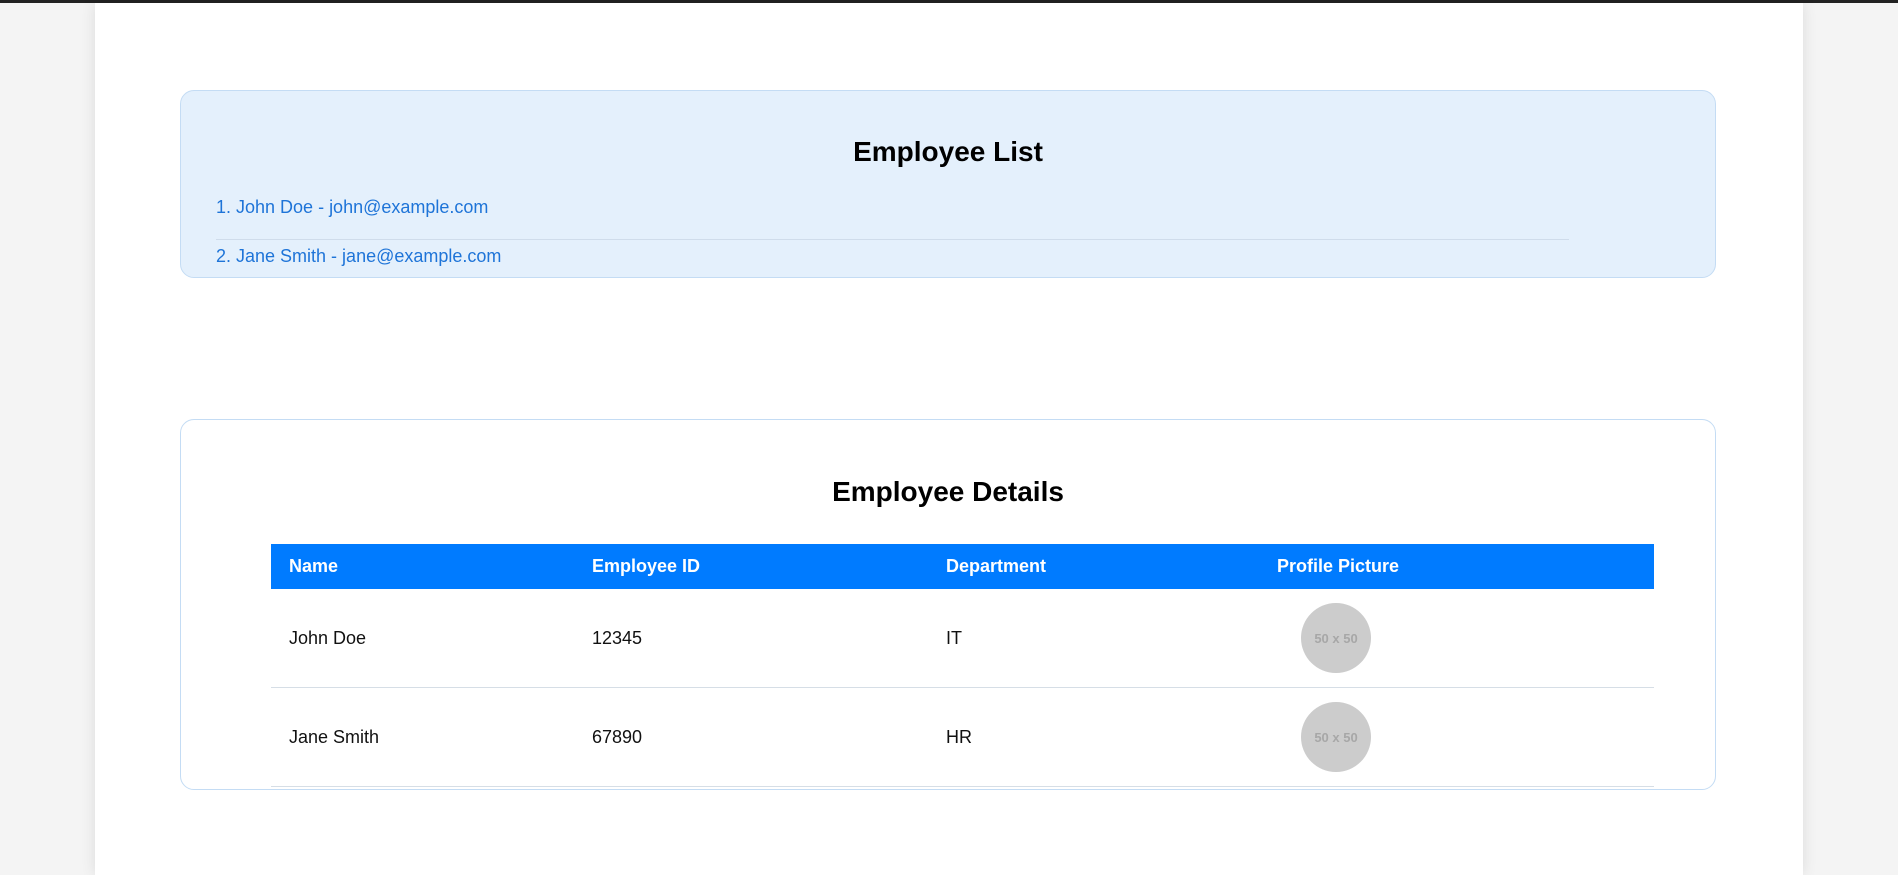  Describe the element at coordinates (422, 566) in the screenshot. I see `column-header-name: Name` at that location.